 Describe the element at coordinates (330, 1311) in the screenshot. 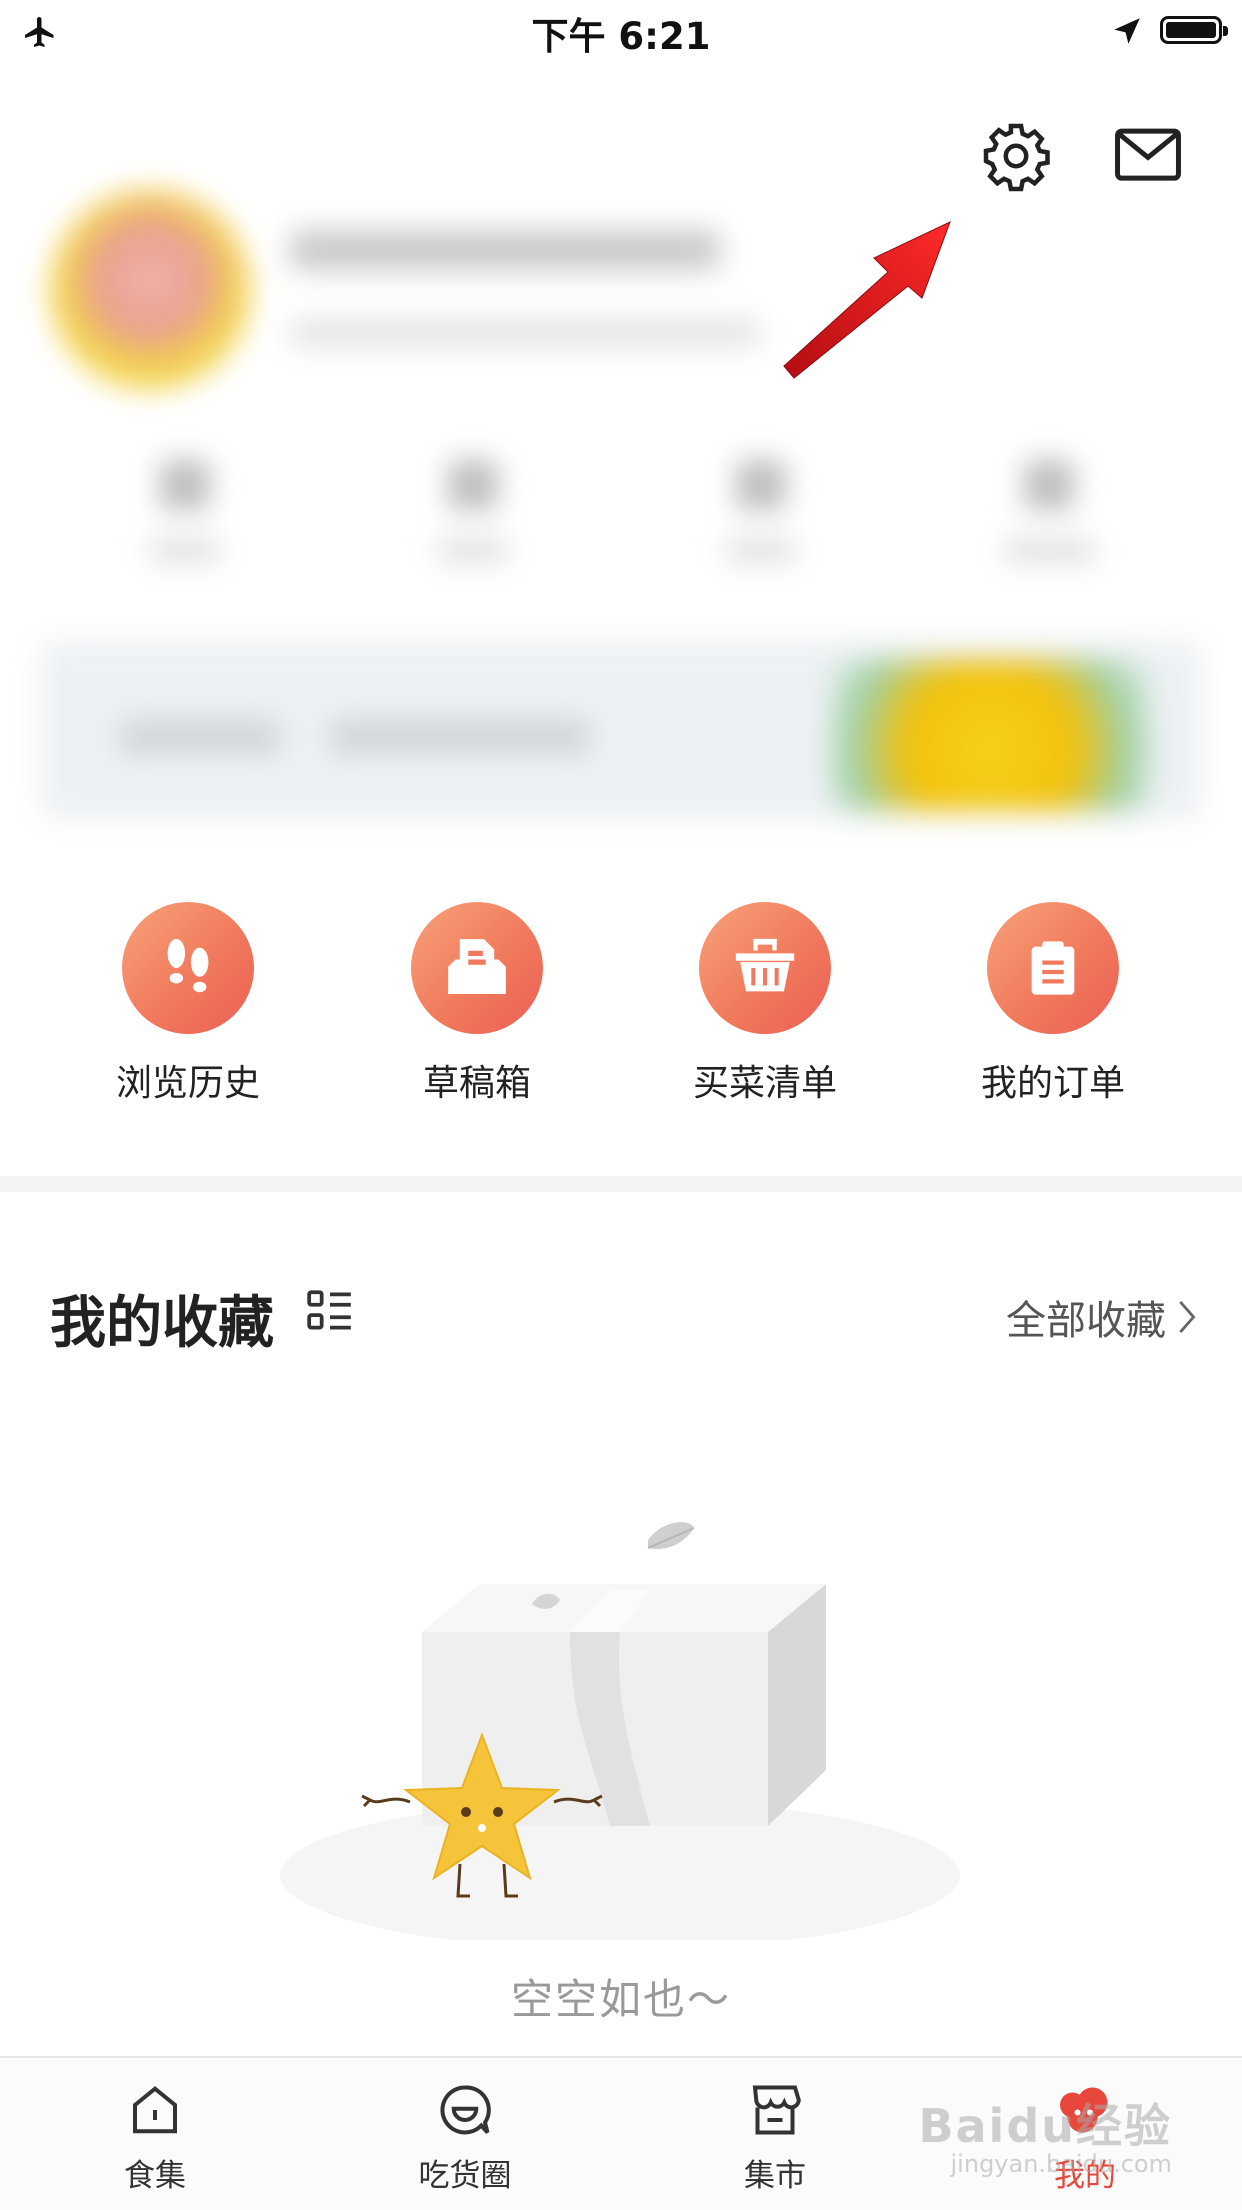

I see `list-view-icon` at that location.